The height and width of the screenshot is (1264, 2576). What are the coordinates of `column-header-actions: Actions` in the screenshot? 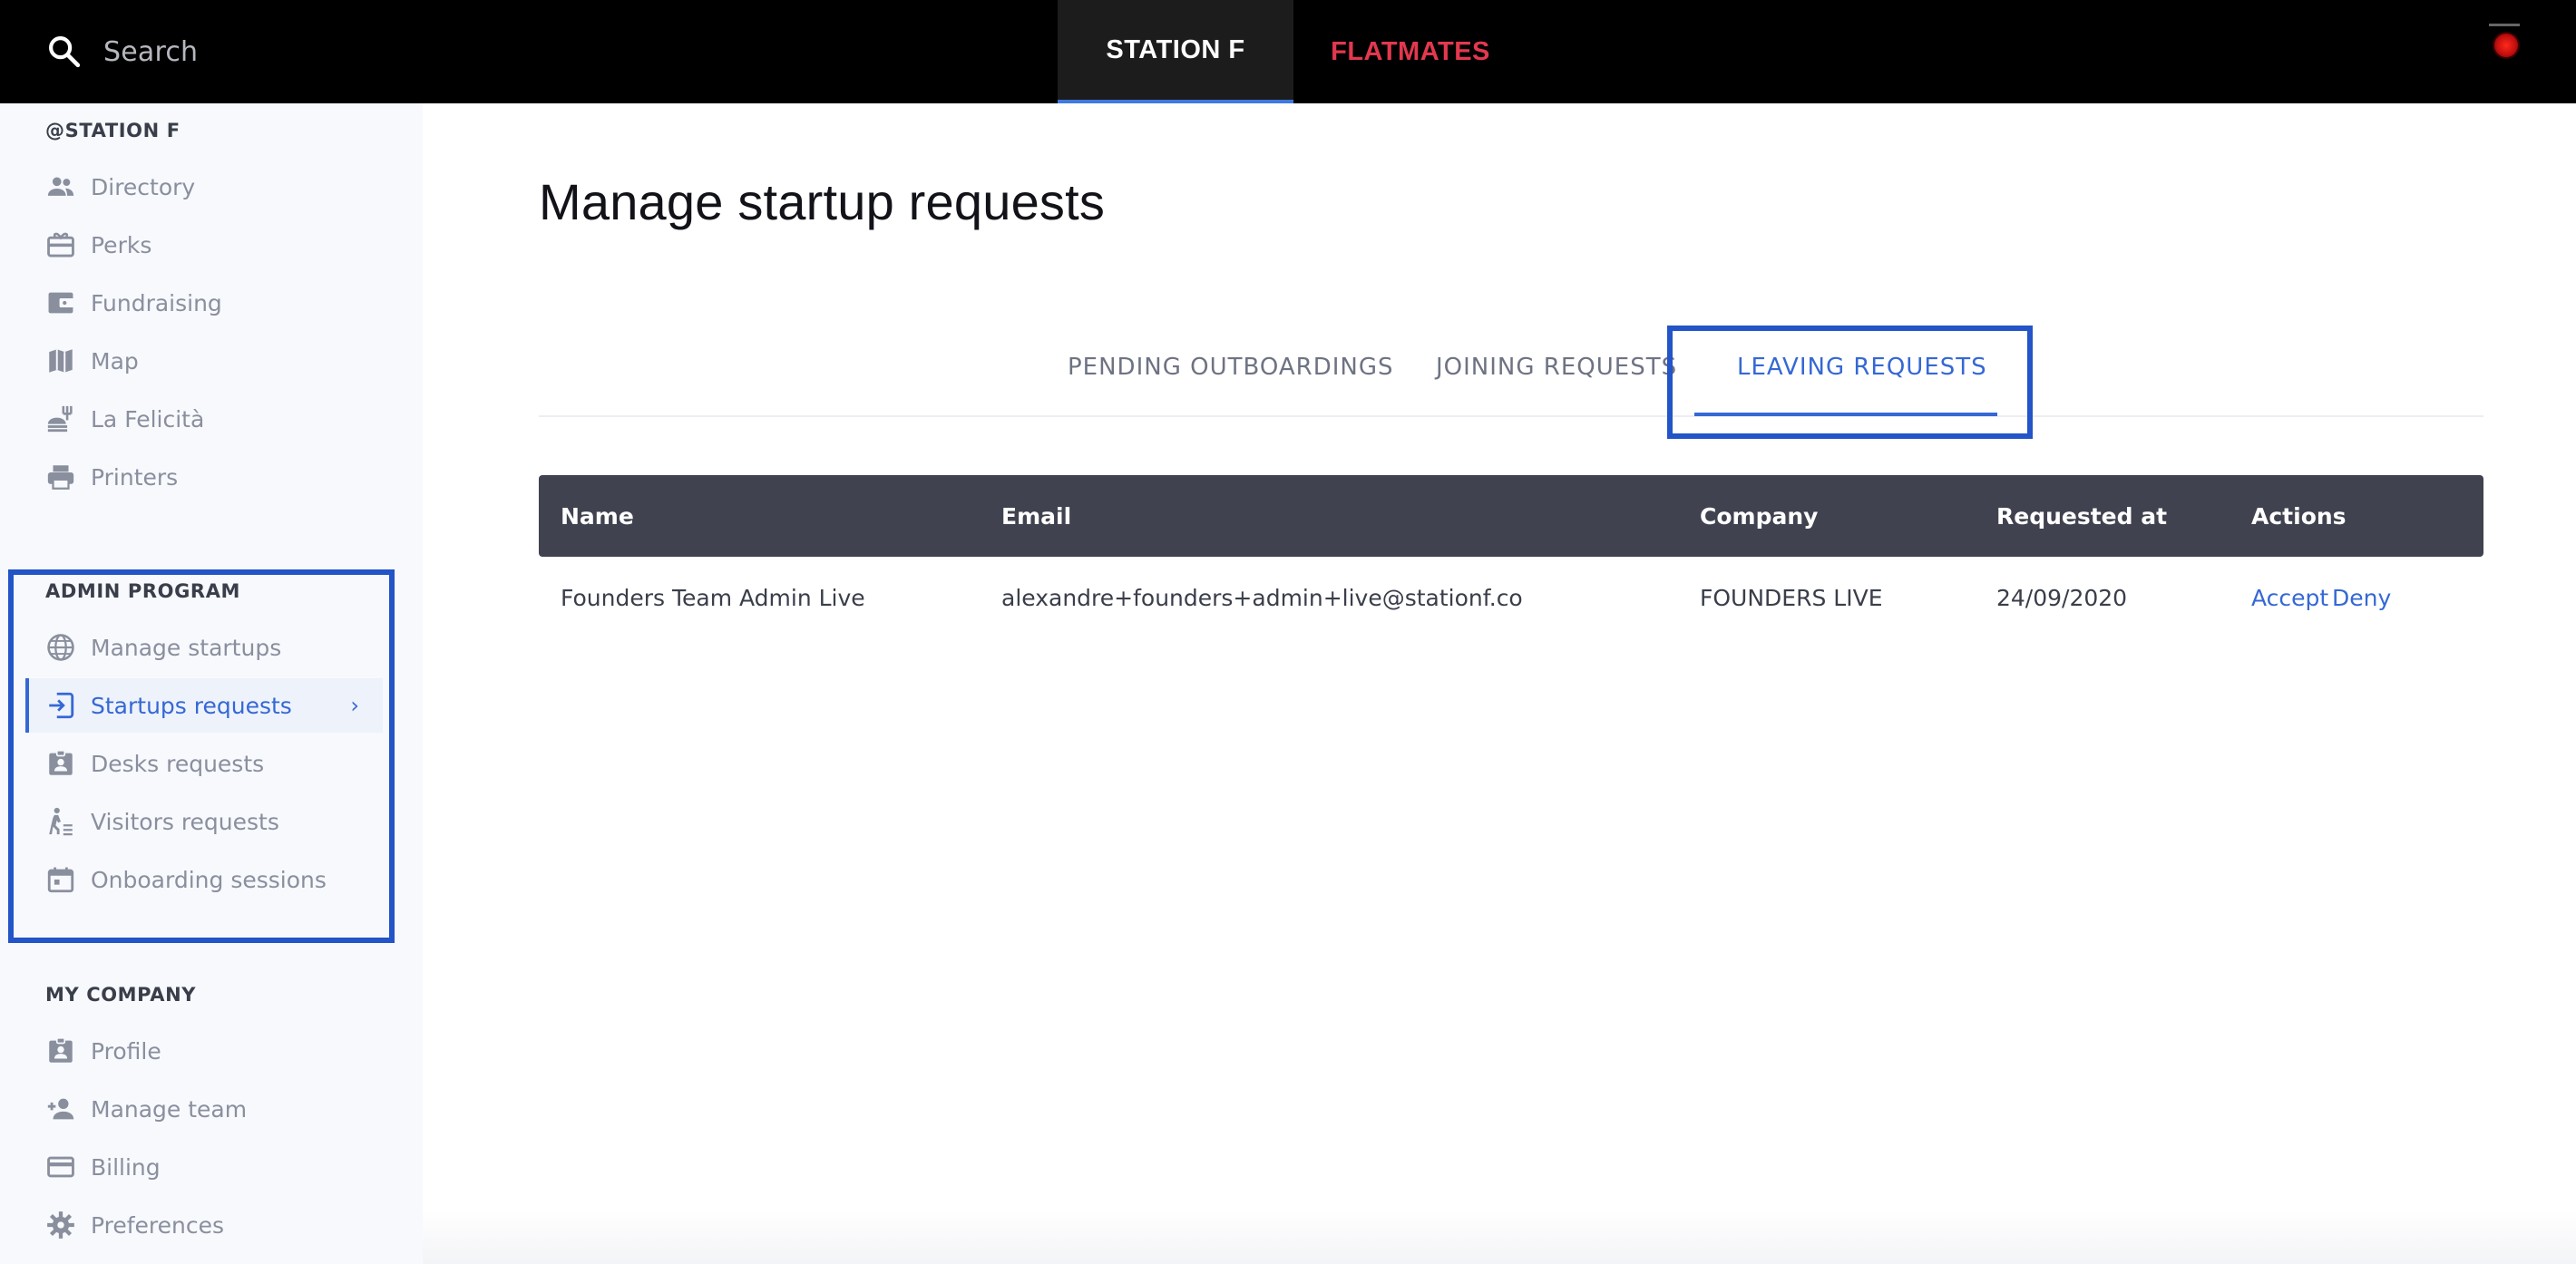 It's located at (2299, 516).